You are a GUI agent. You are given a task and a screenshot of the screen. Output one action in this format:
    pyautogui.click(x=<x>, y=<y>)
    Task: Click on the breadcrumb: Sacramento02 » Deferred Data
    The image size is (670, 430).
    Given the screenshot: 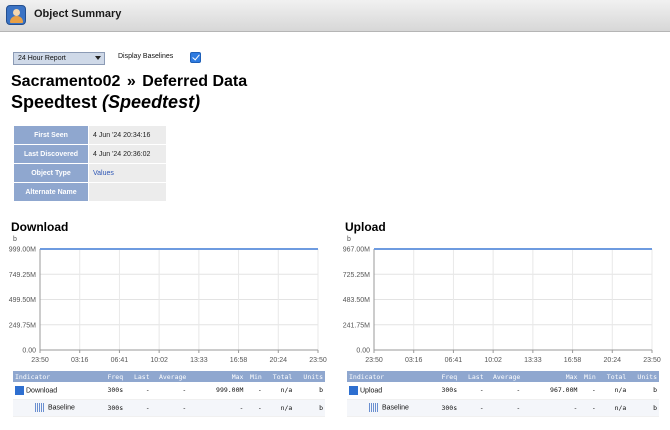 What is the action you would take?
    pyautogui.click(x=129, y=82)
    